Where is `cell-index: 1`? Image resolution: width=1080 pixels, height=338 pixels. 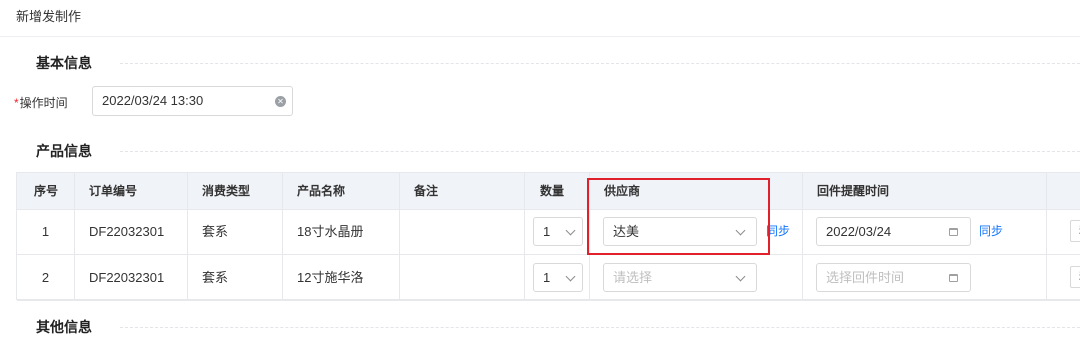 cell-index: 1 is located at coordinates (46, 231).